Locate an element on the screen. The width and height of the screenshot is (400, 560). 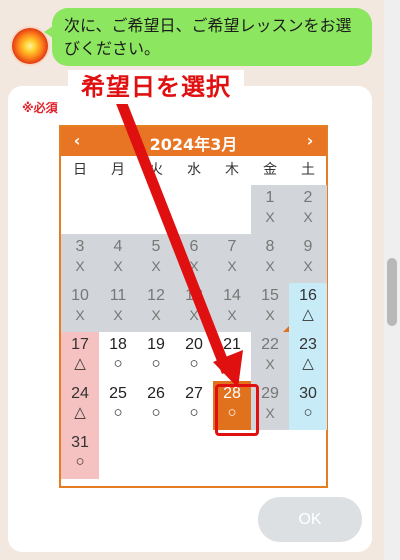
calendar-day-26: 26 ○ is located at coordinates (156, 405).